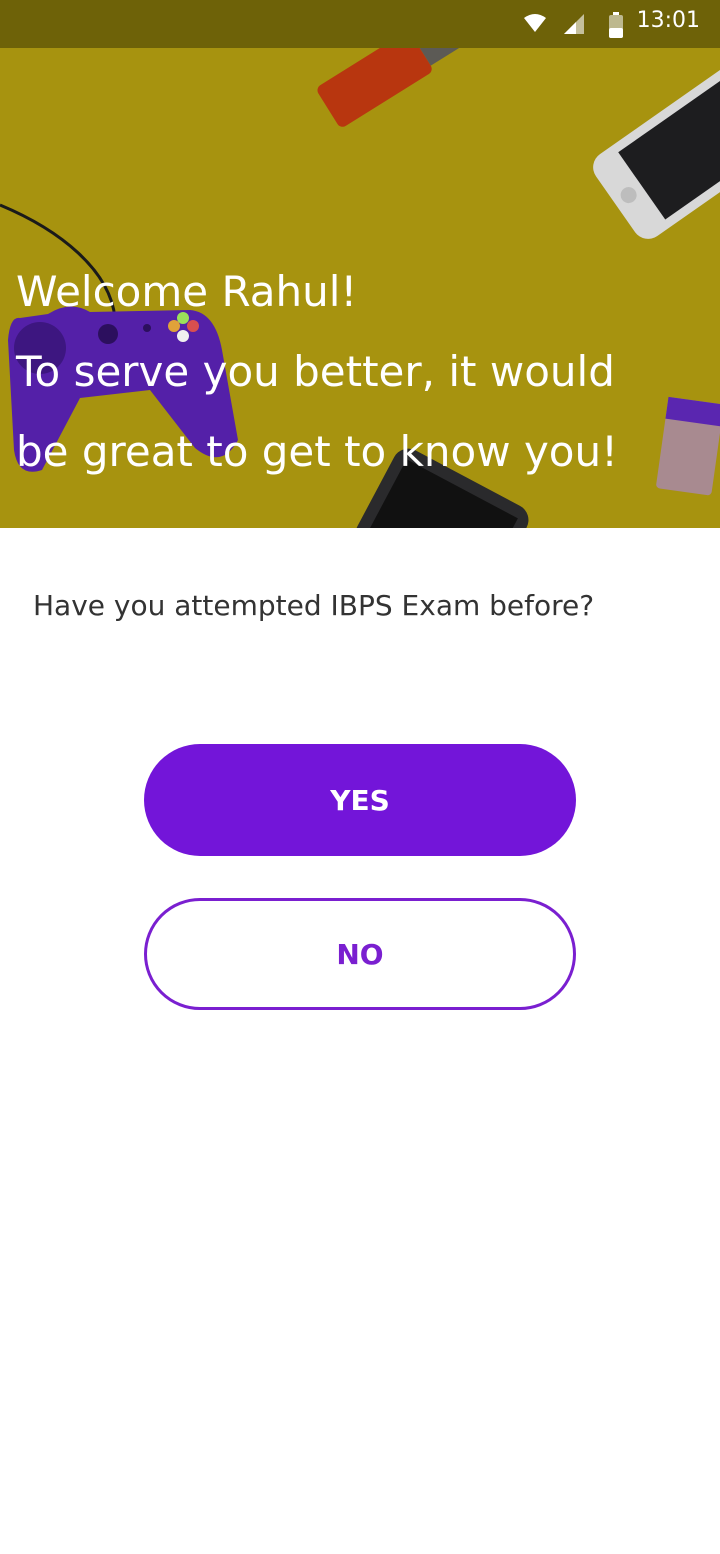 Image resolution: width=720 pixels, height=1554 pixels. Describe the element at coordinates (187, 291) in the screenshot. I see `welcome-title: Welcome Rahul!` at that location.